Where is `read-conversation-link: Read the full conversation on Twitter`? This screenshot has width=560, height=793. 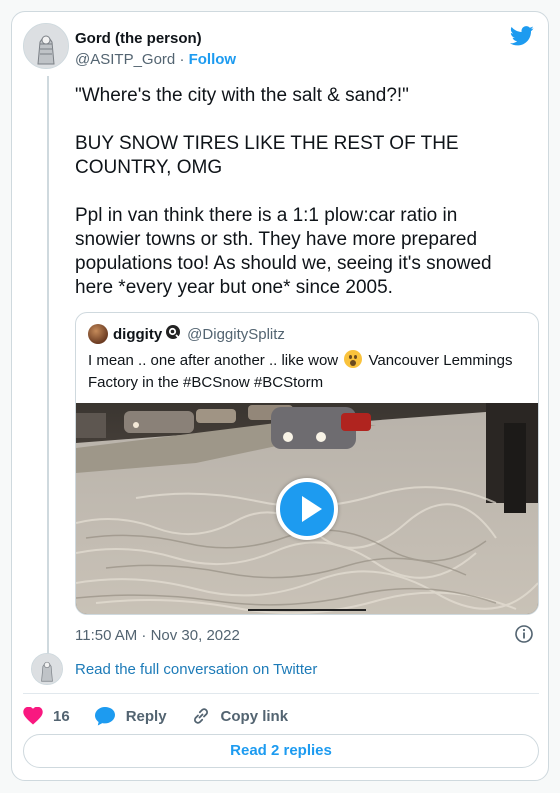 read-conversation-link: Read the full conversation on Twitter is located at coordinates (196, 670).